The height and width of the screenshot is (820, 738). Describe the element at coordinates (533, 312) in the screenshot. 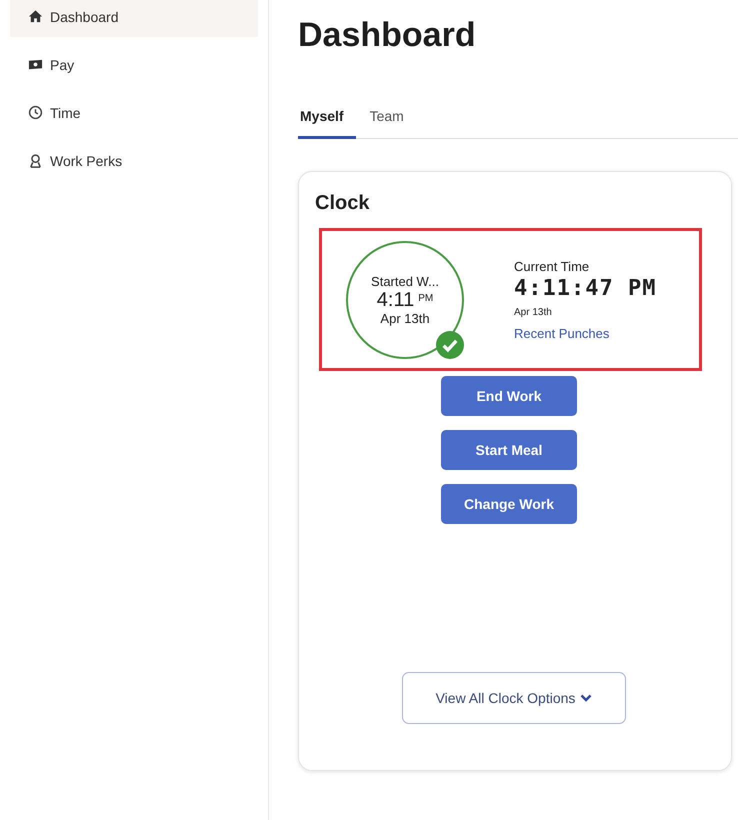

I see `current-date: Apr 13th` at that location.